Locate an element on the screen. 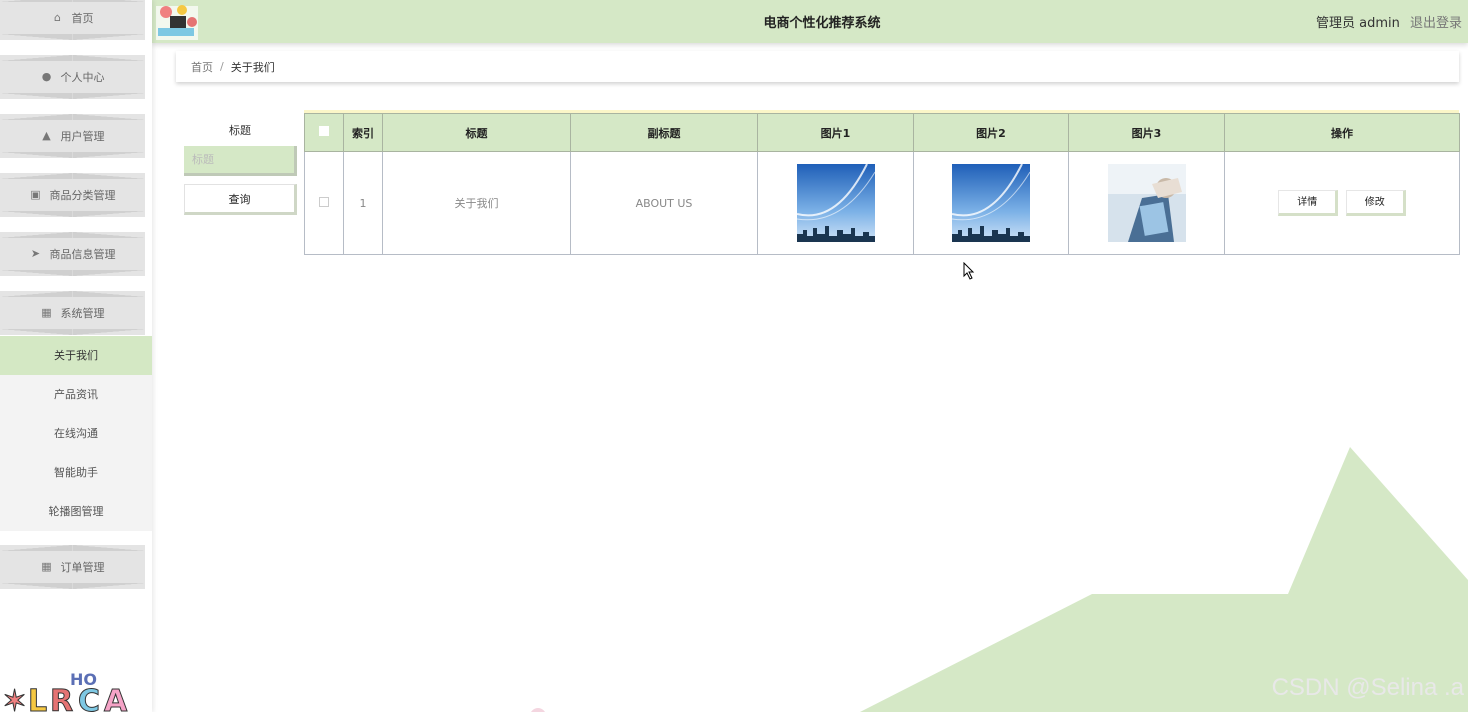  index-cell: 1 is located at coordinates (363, 203).